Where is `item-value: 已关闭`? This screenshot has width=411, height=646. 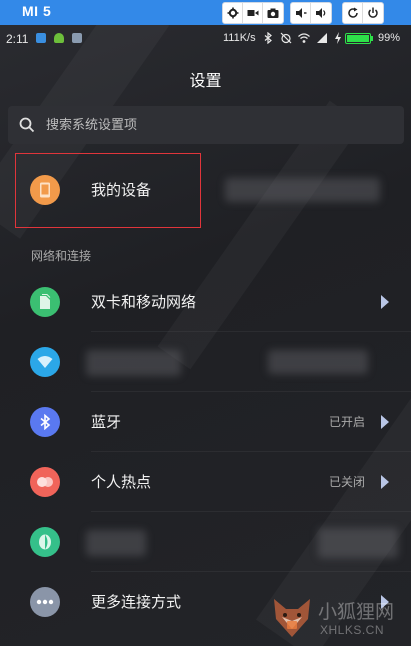 item-value: 已关闭 is located at coordinates (346, 482).